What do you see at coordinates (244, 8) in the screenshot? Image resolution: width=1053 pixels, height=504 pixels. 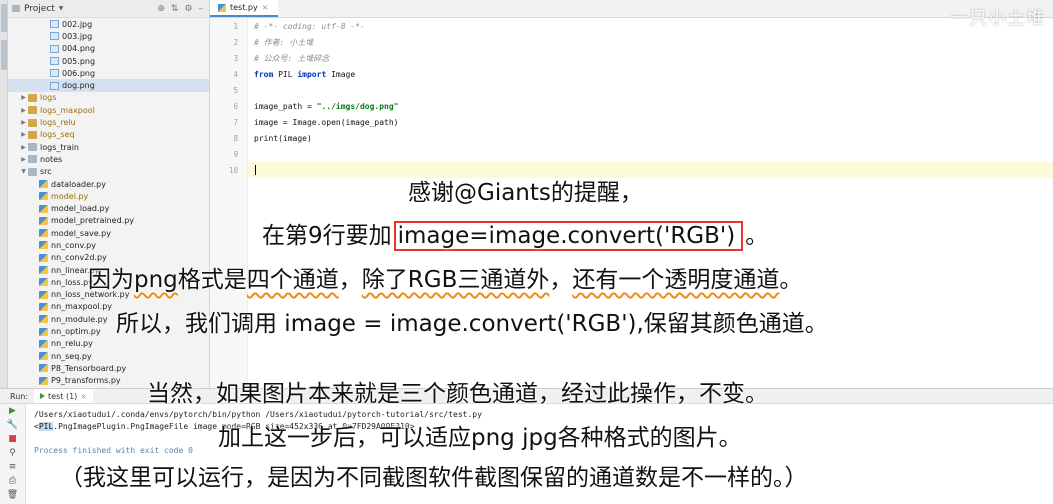 I see `tab-test-py: test.py ×` at bounding box center [244, 8].